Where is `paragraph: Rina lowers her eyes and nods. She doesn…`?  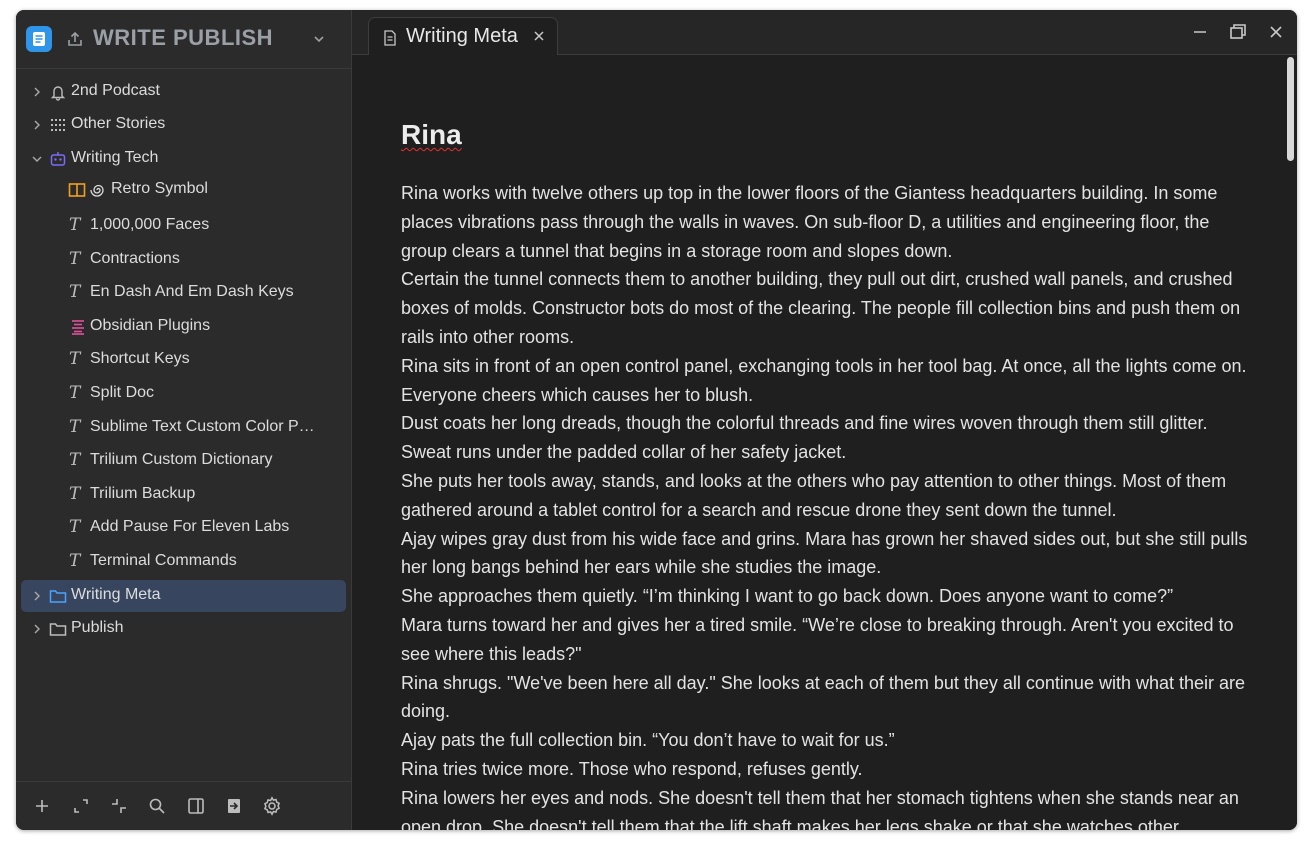 paragraph: Rina lowers her eyes and nods. She doesn… is located at coordinates (820, 808).